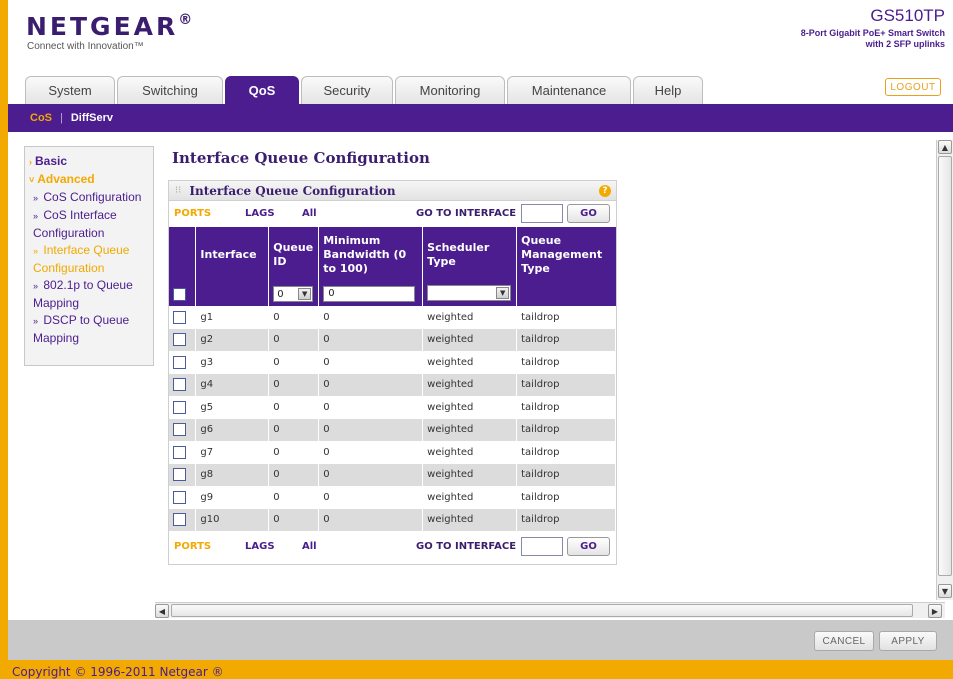 The width and height of the screenshot is (953, 679). What do you see at coordinates (907, 15) in the screenshot?
I see `model-name: GS510TP` at bounding box center [907, 15].